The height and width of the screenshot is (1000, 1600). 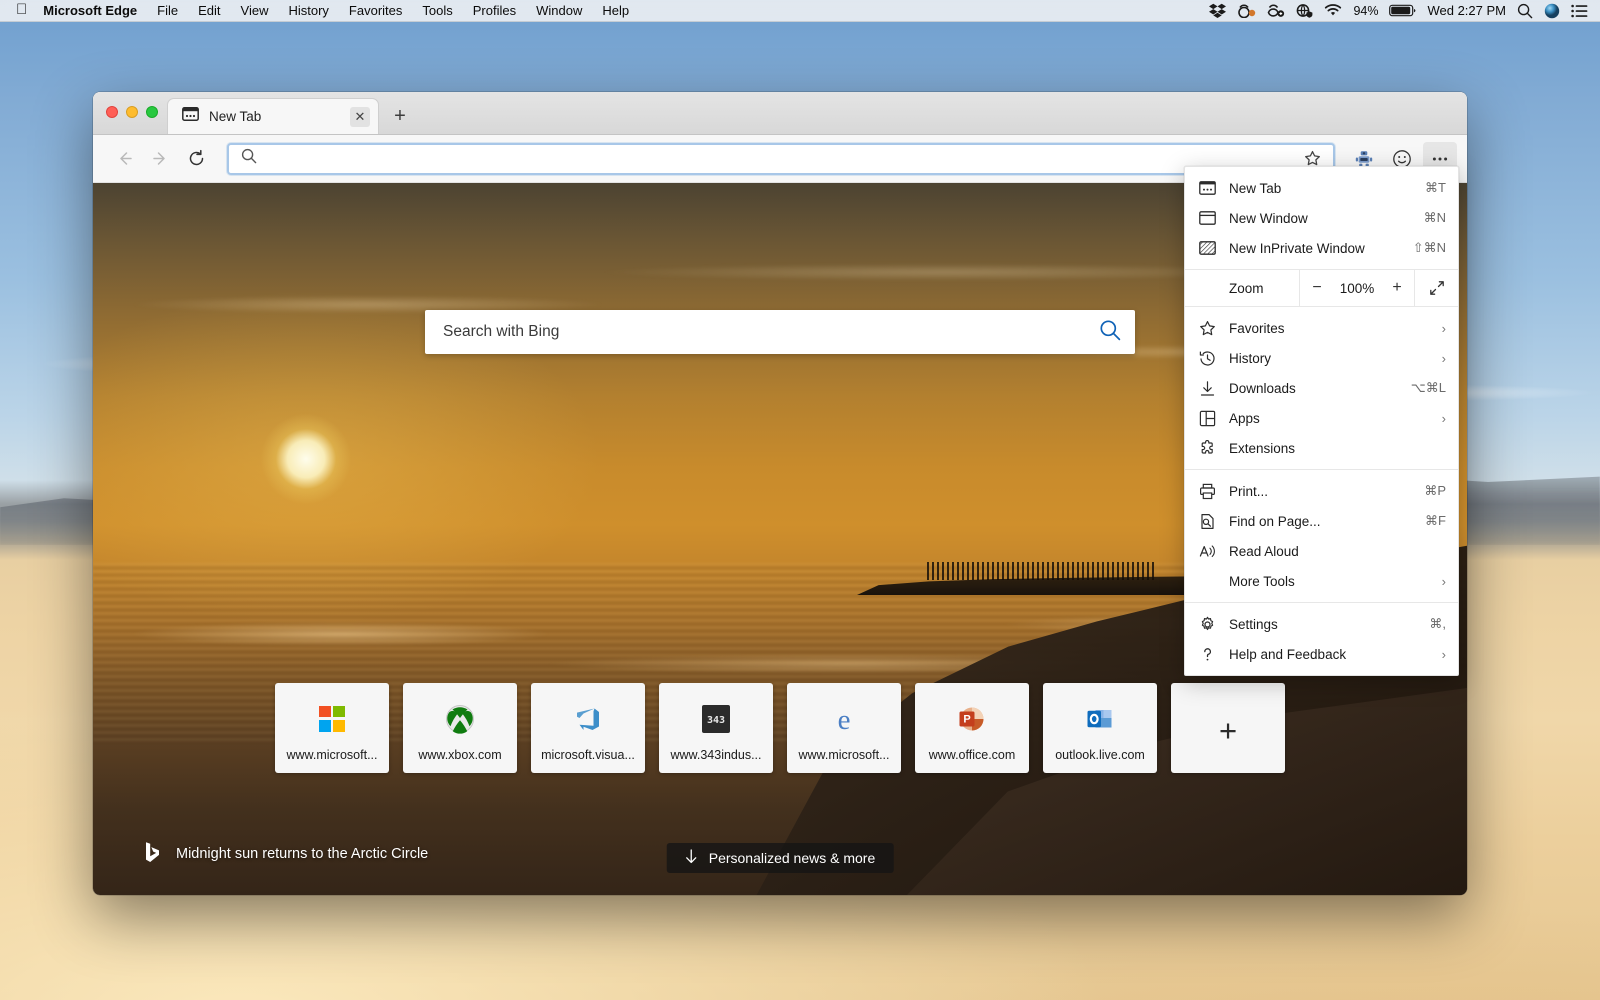 I want to click on menu-item-accel: ⇧⌘N, so click(x=1429, y=247).